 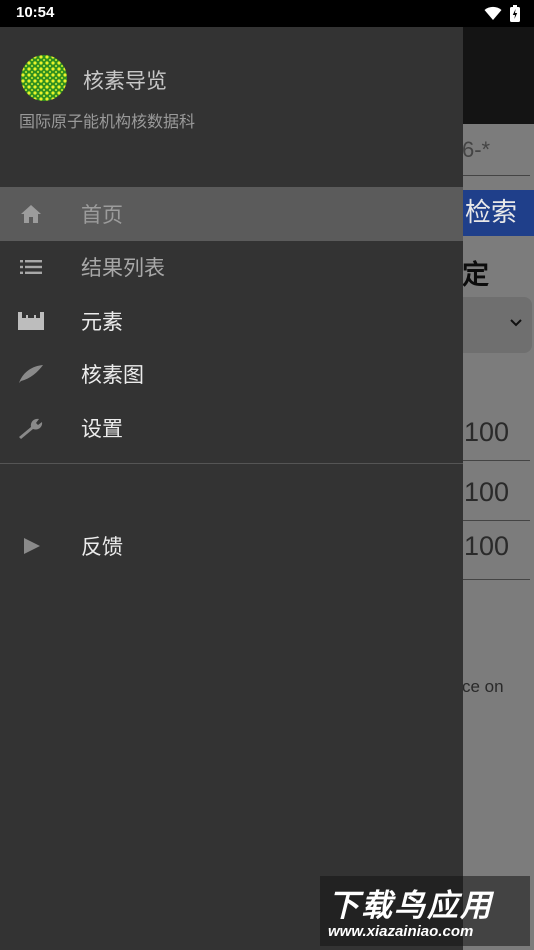 What do you see at coordinates (267, 13) in the screenshot?
I see `status-bar: 10:54` at bounding box center [267, 13].